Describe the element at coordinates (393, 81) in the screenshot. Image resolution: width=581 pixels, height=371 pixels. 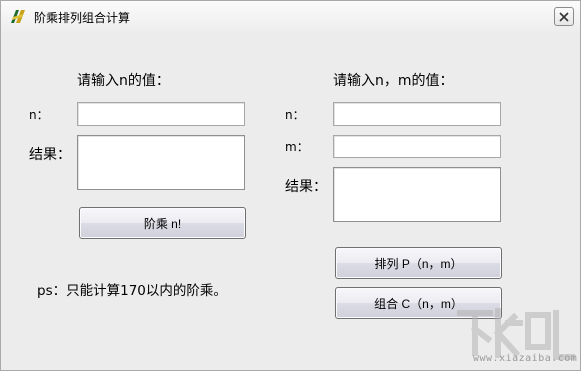
I see `perm-comb-heading: 请输入n，m的值：` at that location.